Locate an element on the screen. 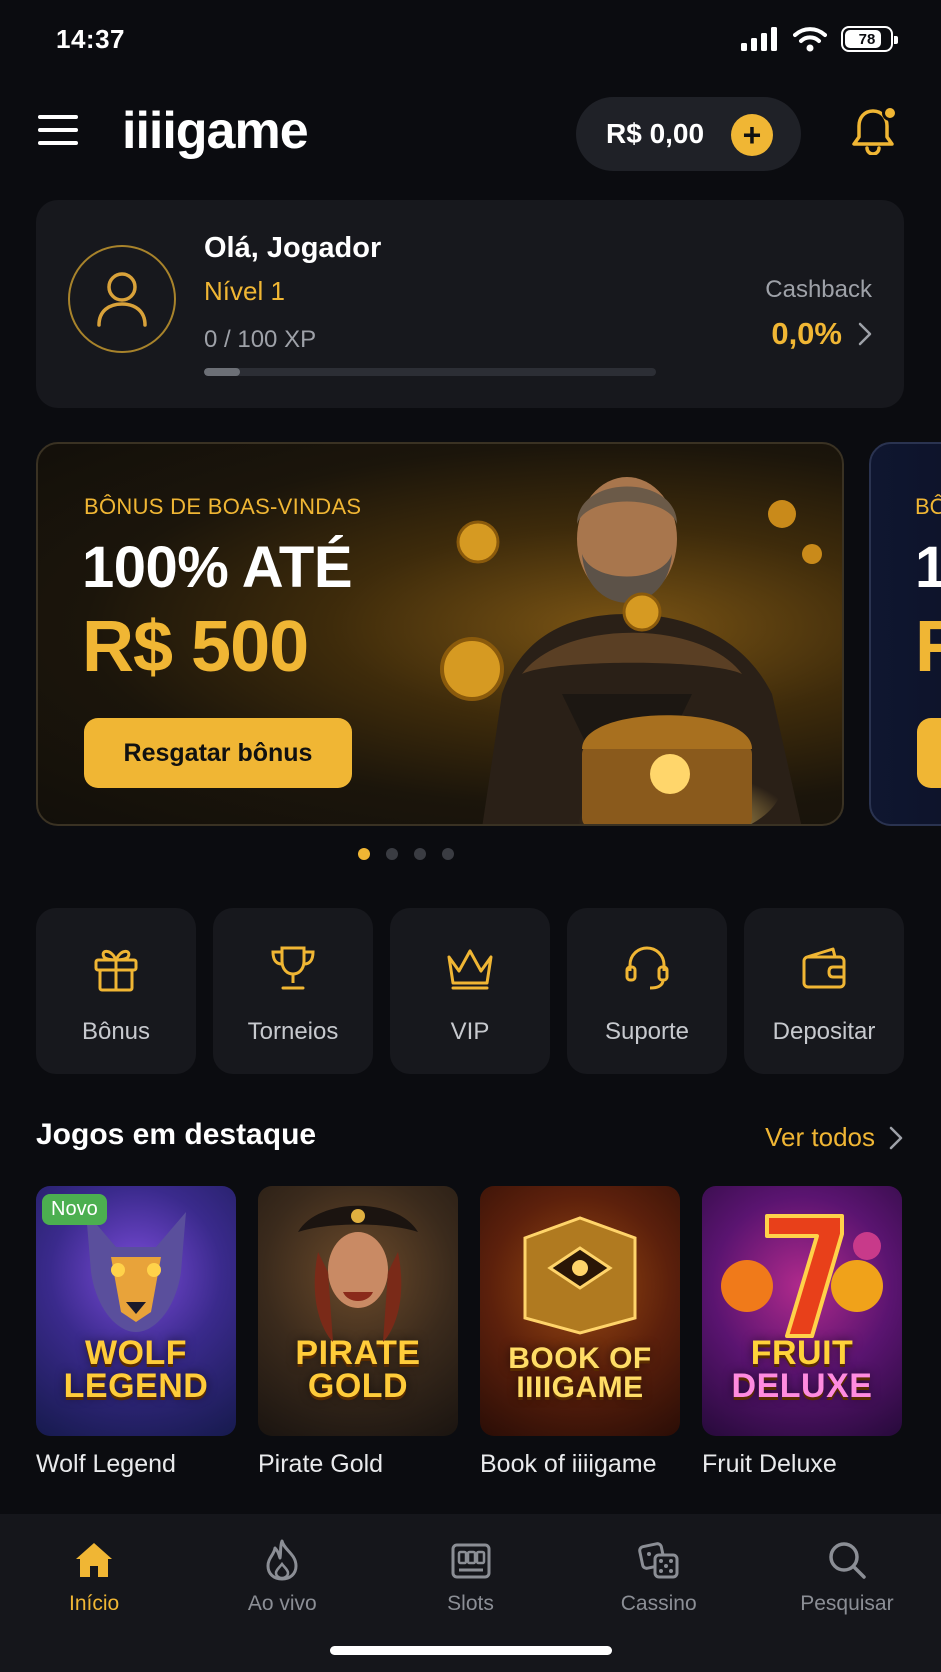 This screenshot has height=1672, width=941. flame-icon is located at coordinates (282, 1560).